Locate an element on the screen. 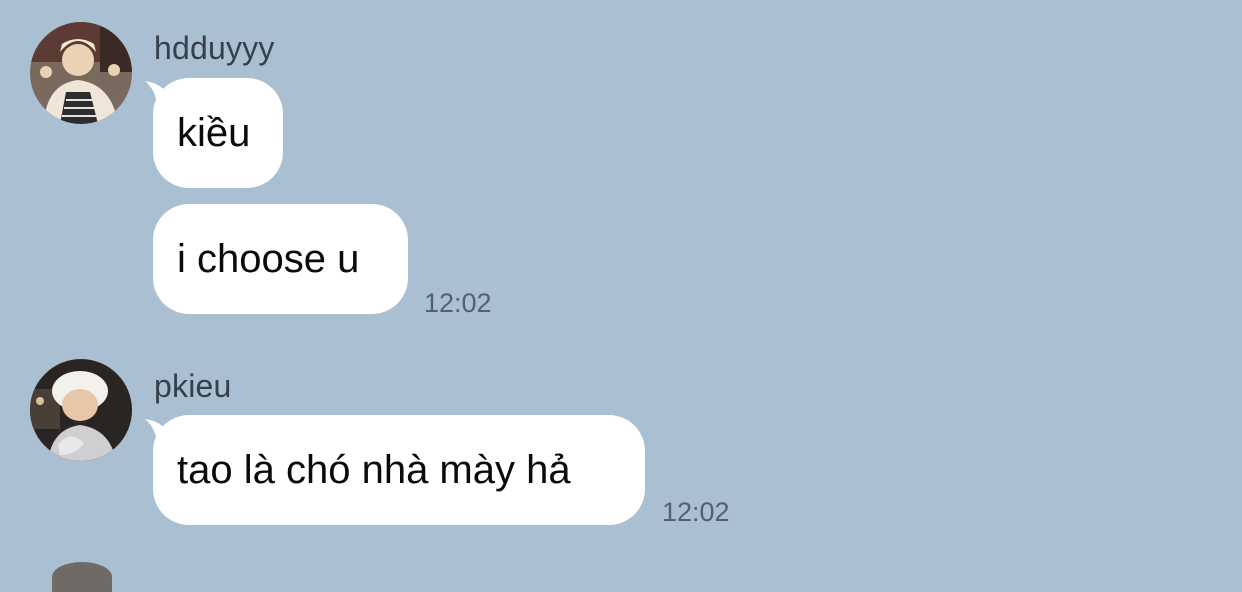  message-timestamp: 12:02 is located at coordinates (696, 512).